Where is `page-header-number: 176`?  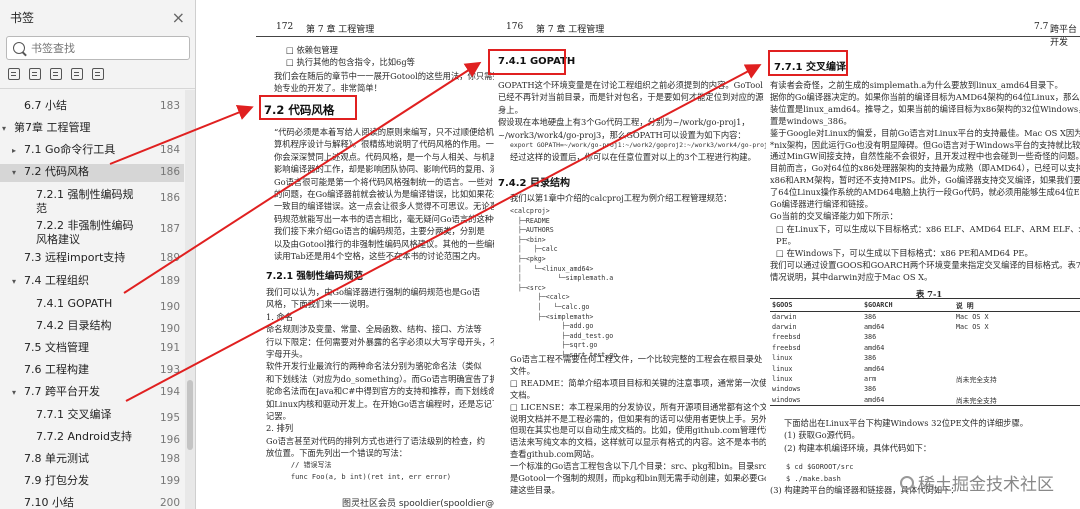
page-header-number: 176 is located at coordinates (515, 27).